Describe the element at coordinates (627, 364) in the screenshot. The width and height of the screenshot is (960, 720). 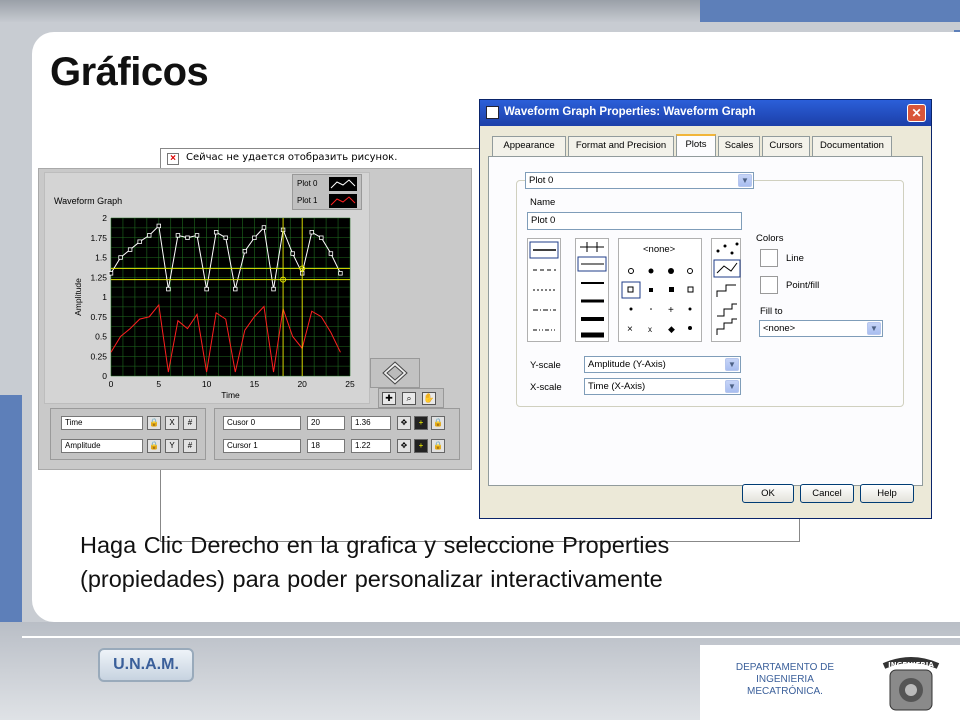
I see `y-scale-value: Amplitude (Y-Axis)` at that location.